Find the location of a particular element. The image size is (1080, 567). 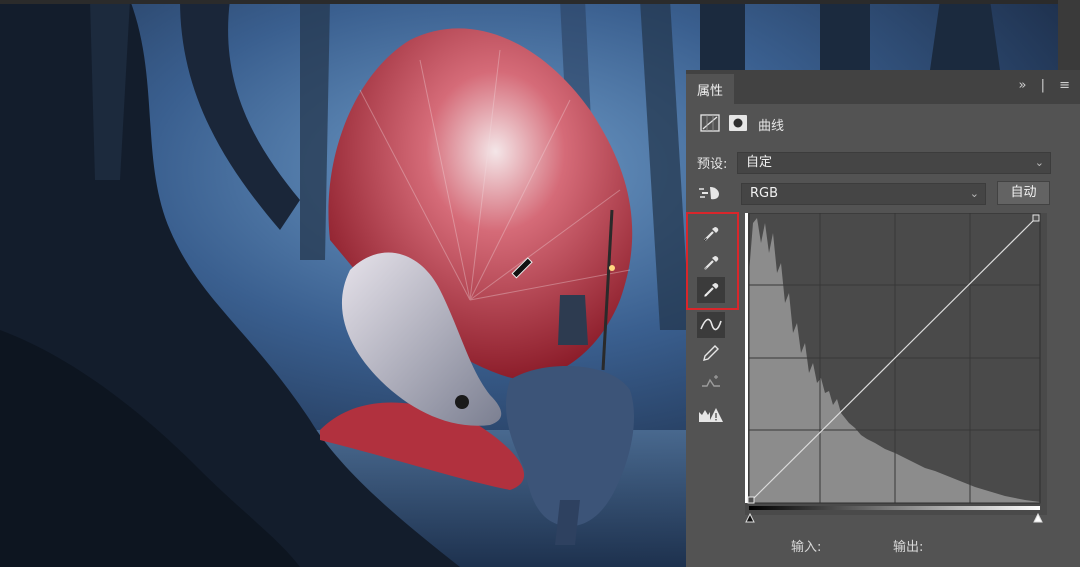

on-image-adjustment-icon is located at coordinates (710, 193).